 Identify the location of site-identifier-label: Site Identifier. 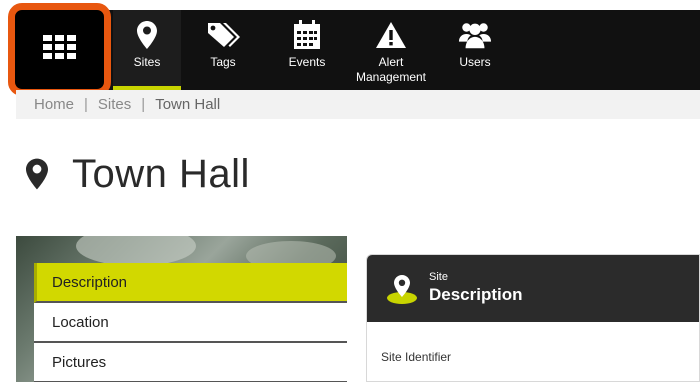
(416, 357).